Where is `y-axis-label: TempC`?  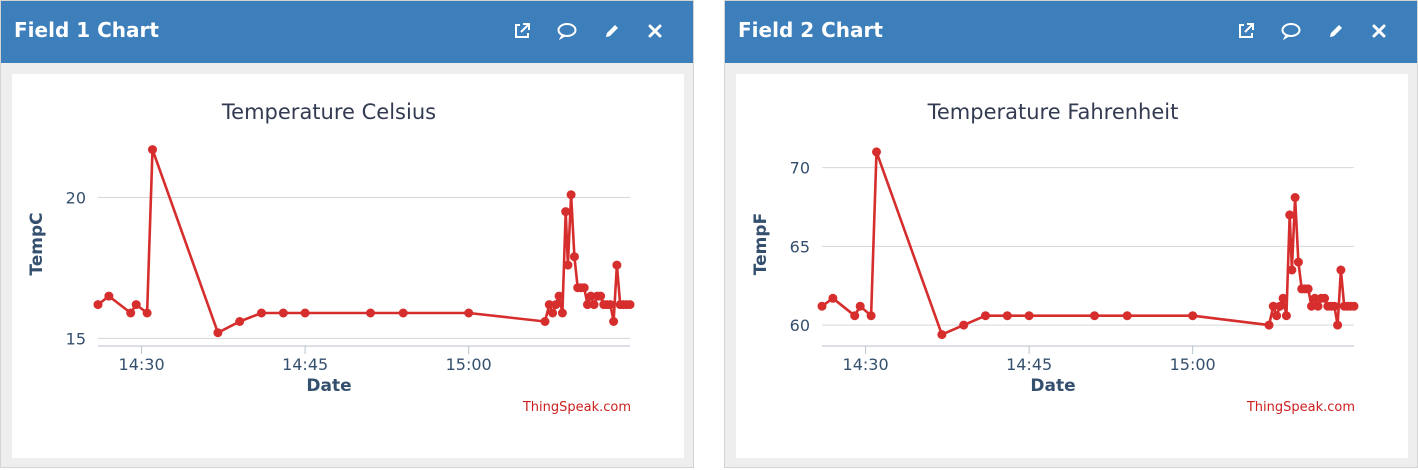 y-axis-label: TempC is located at coordinates (37, 243).